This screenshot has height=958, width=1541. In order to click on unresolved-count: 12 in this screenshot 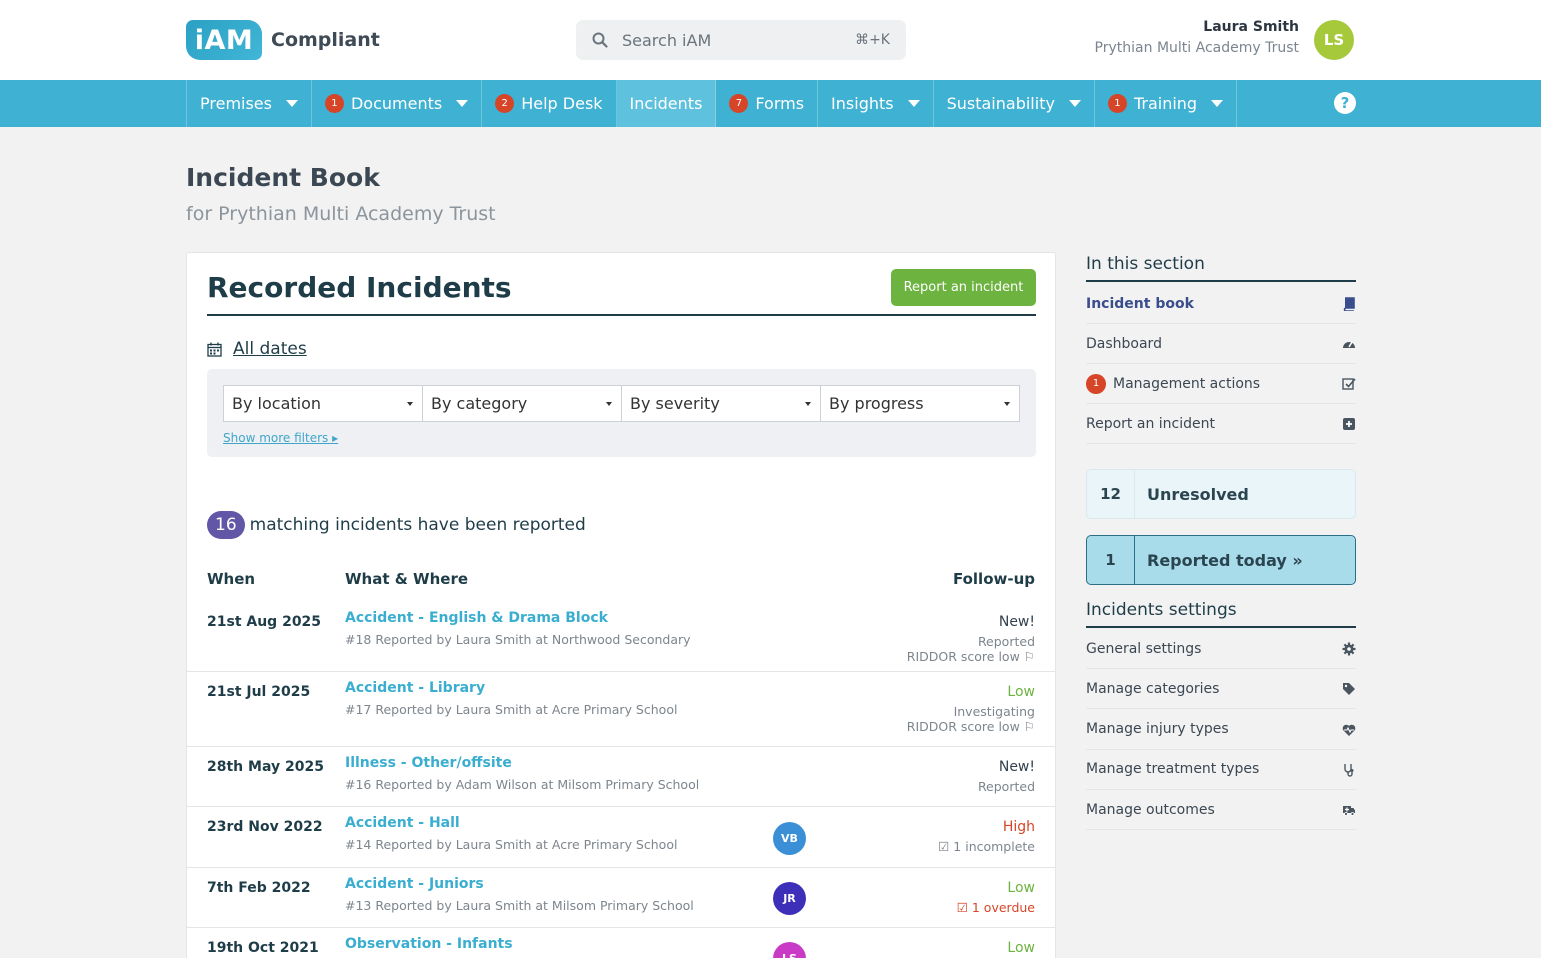, I will do `click(1111, 494)`.